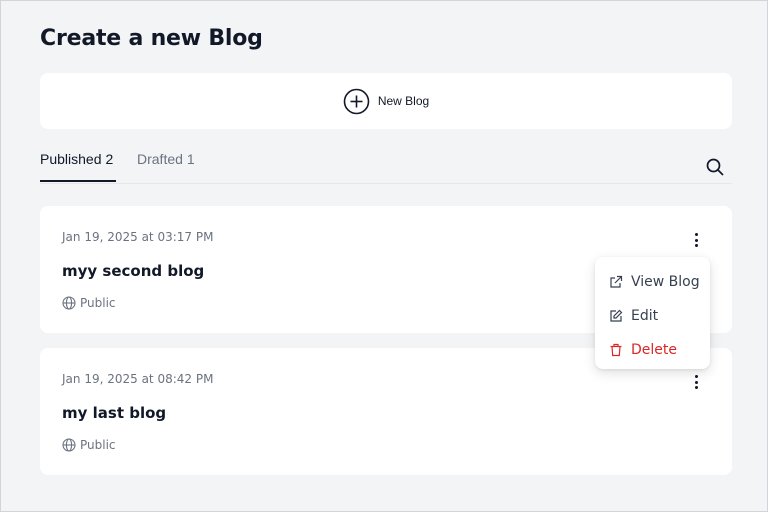  What do you see at coordinates (109, 159) in the screenshot?
I see `tab-published-count: 2` at bounding box center [109, 159].